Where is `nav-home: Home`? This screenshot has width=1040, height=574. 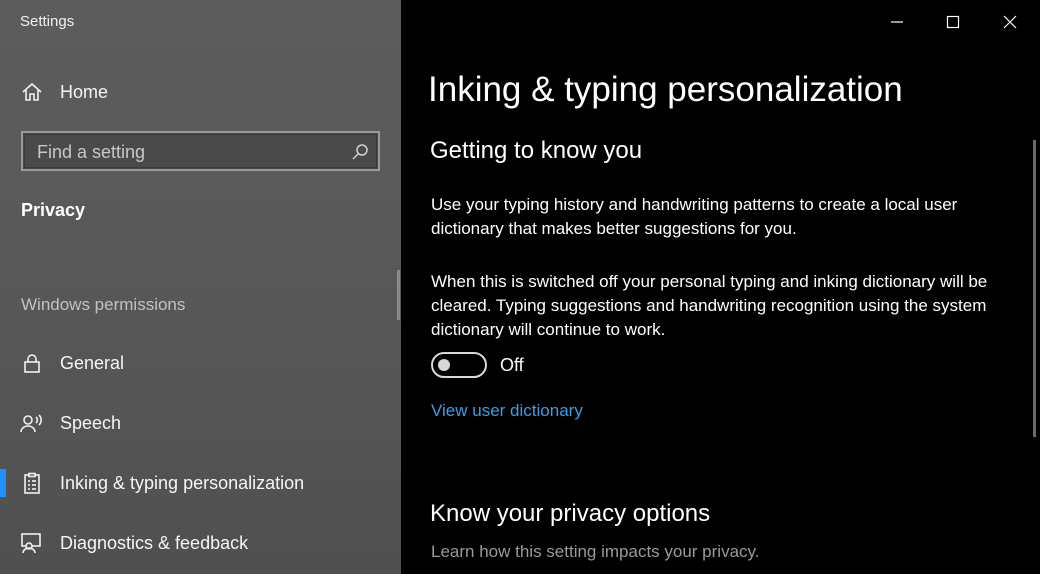
nav-home: Home is located at coordinates (200, 92).